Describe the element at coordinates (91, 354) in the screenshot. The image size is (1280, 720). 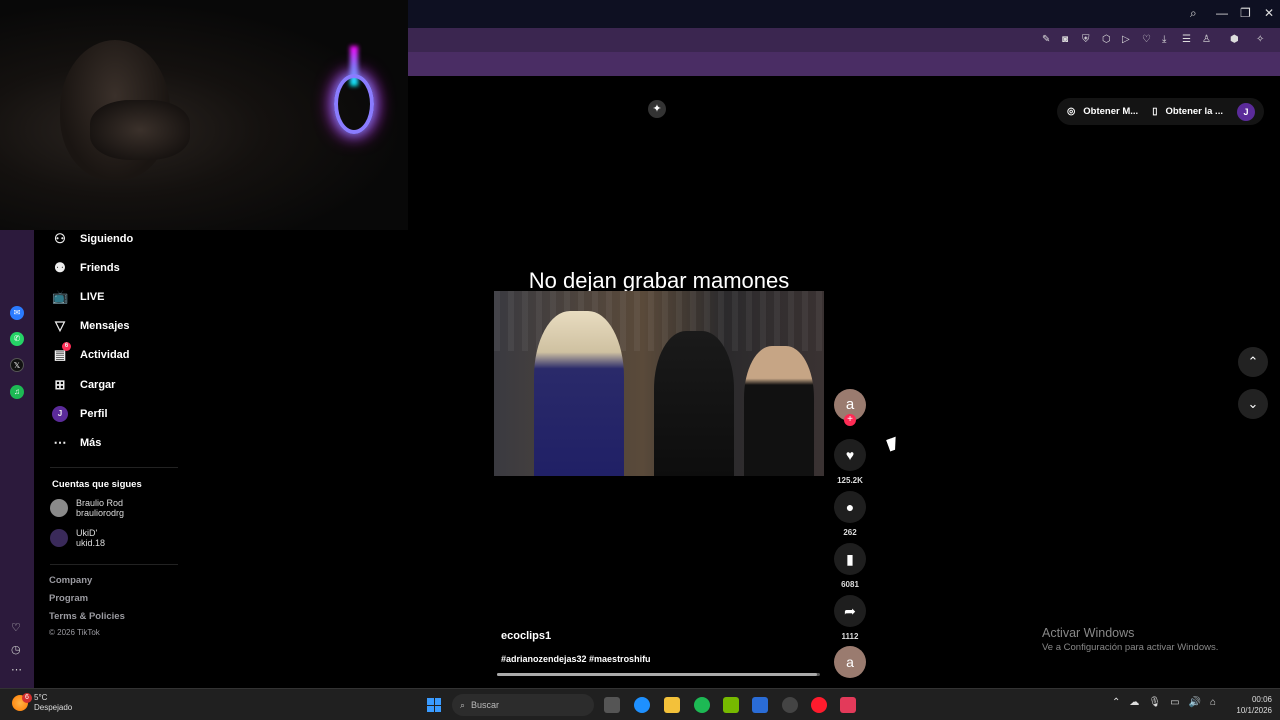
I see `sidebar-item-actividad: ▤ 6 Actividad` at that location.